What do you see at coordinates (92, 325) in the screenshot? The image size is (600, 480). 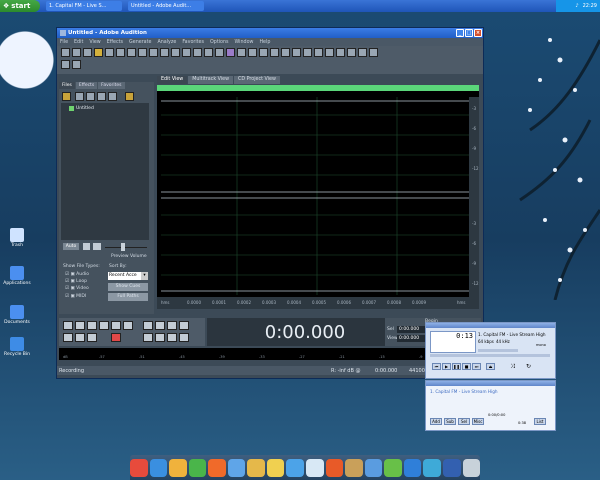 I see `pause-icon` at bounding box center [92, 325].